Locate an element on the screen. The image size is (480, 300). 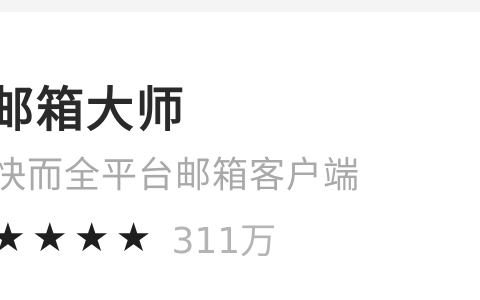
download-count: 311万 is located at coordinates (224, 241).